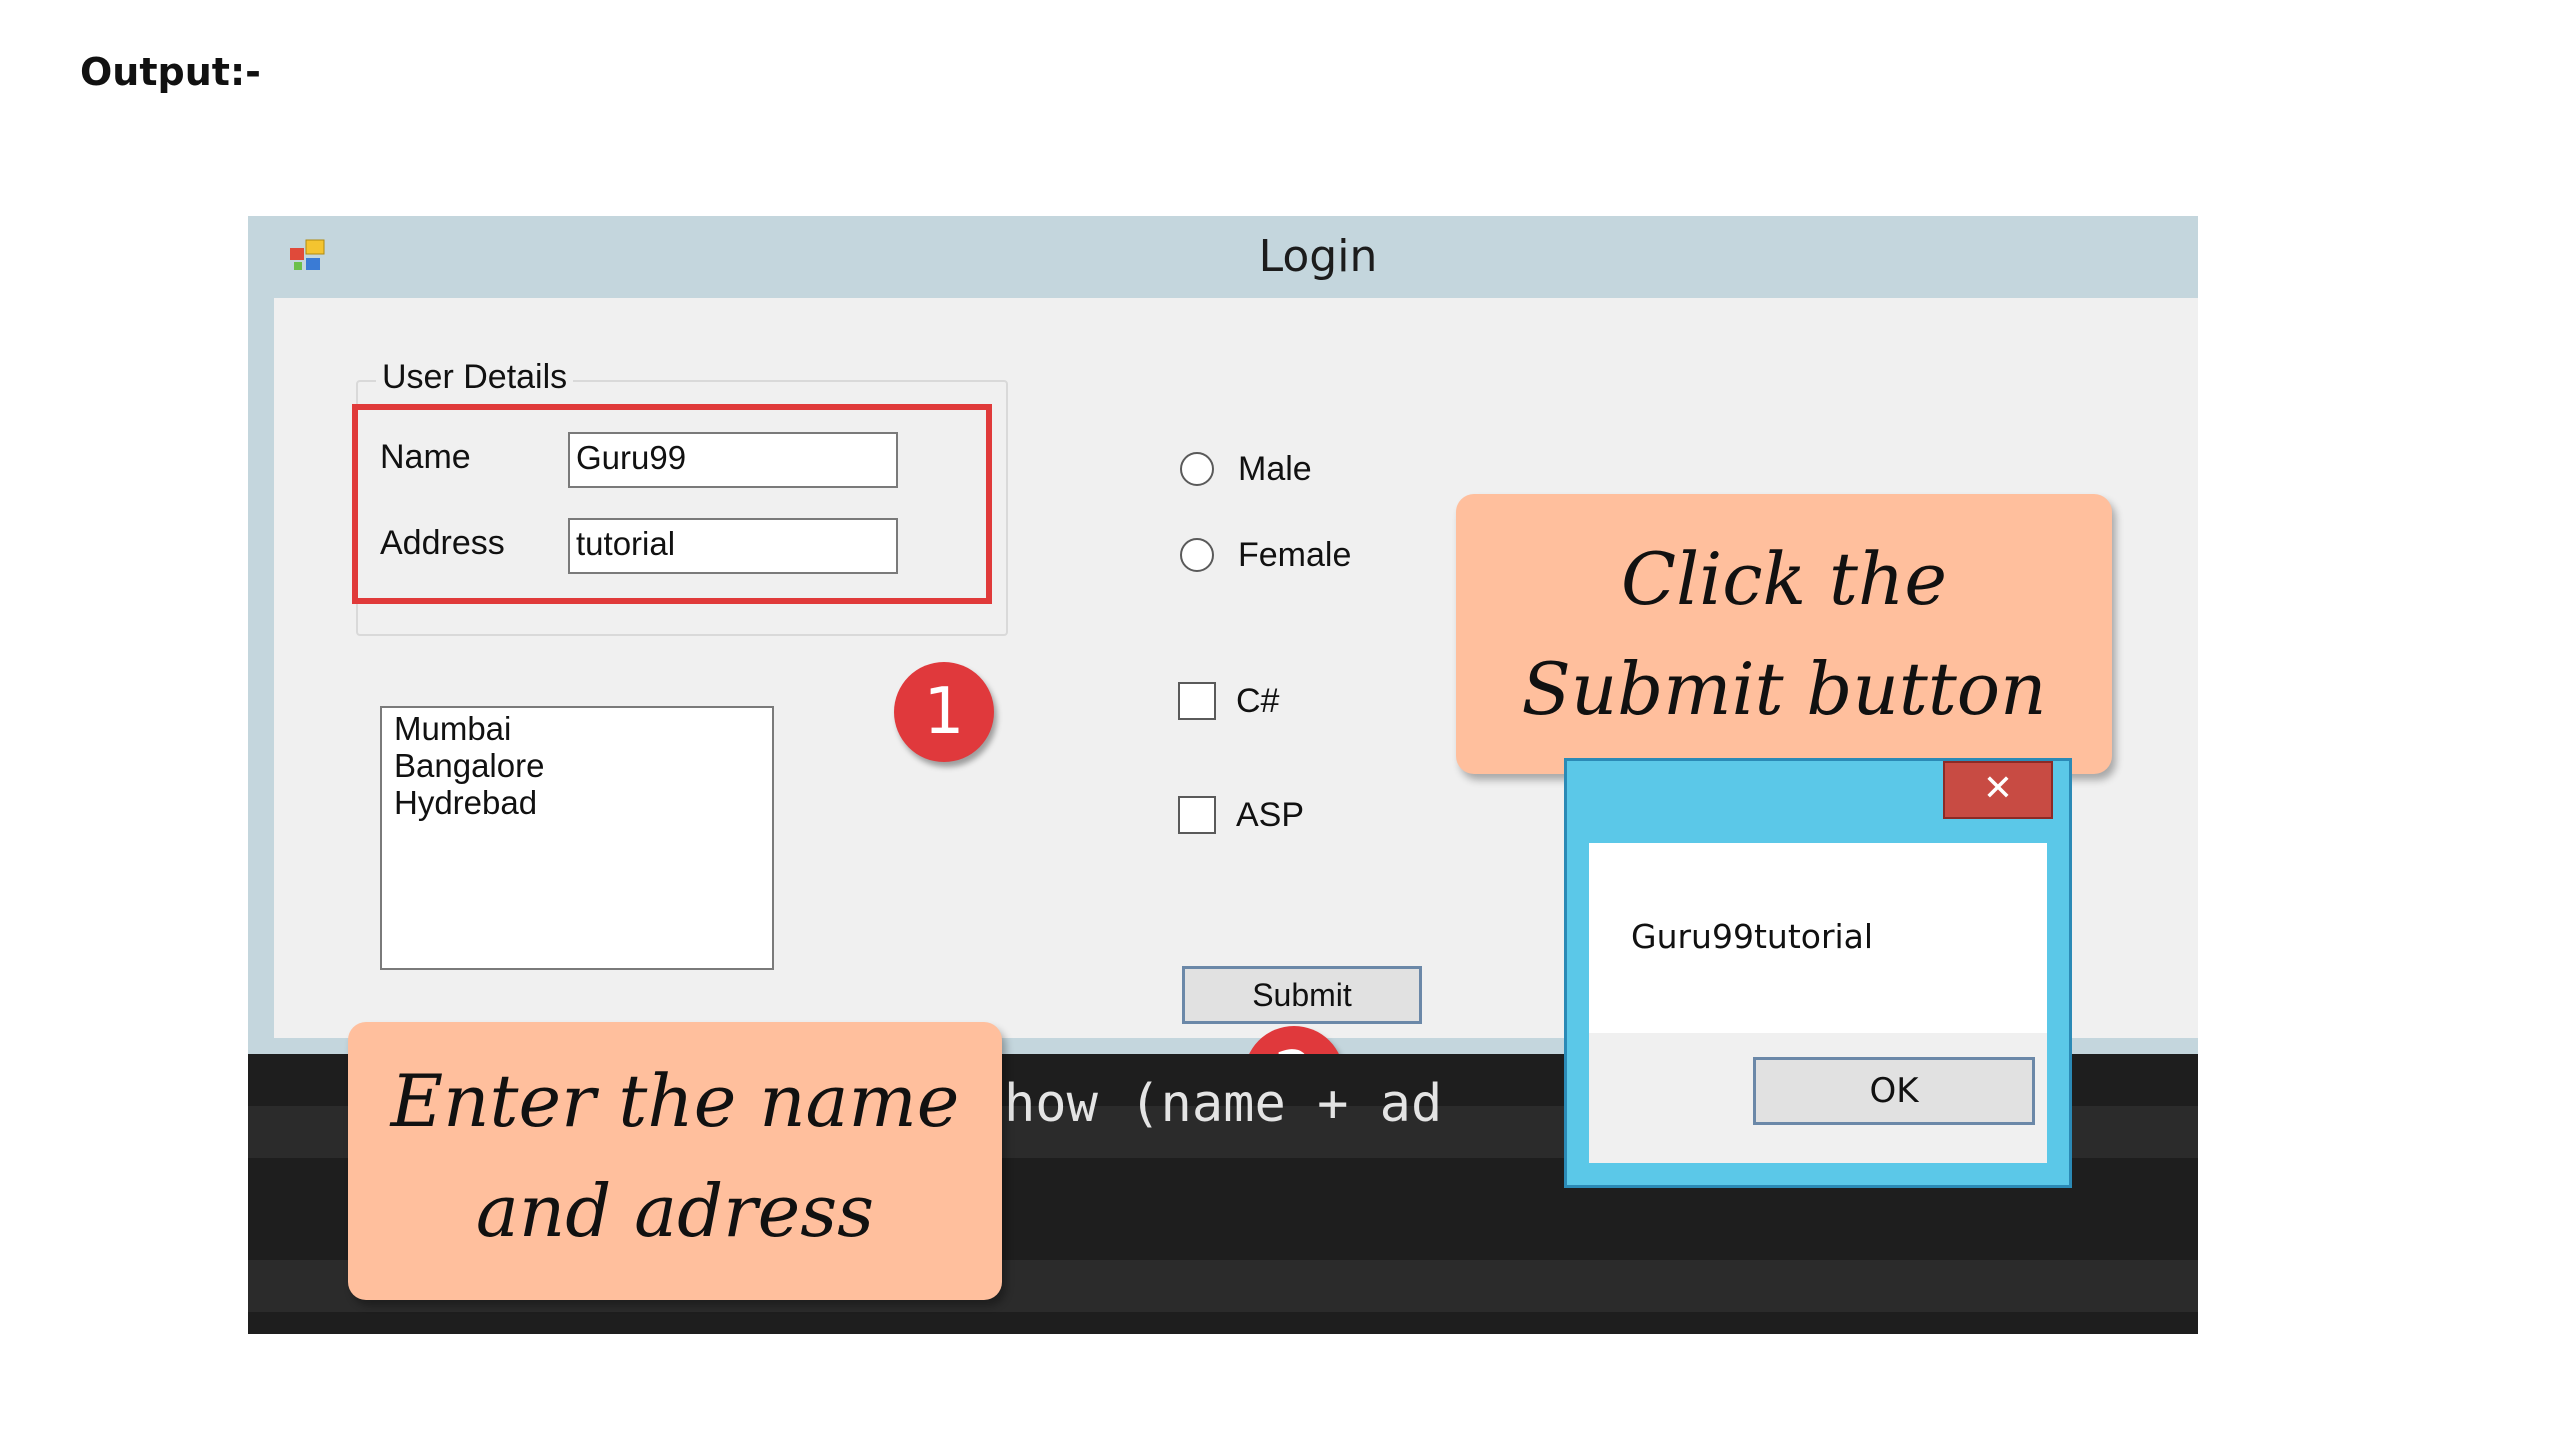 This screenshot has height=1440, width=2560. What do you see at coordinates (577, 765) in the screenshot?
I see `list-item: Bangalore` at bounding box center [577, 765].